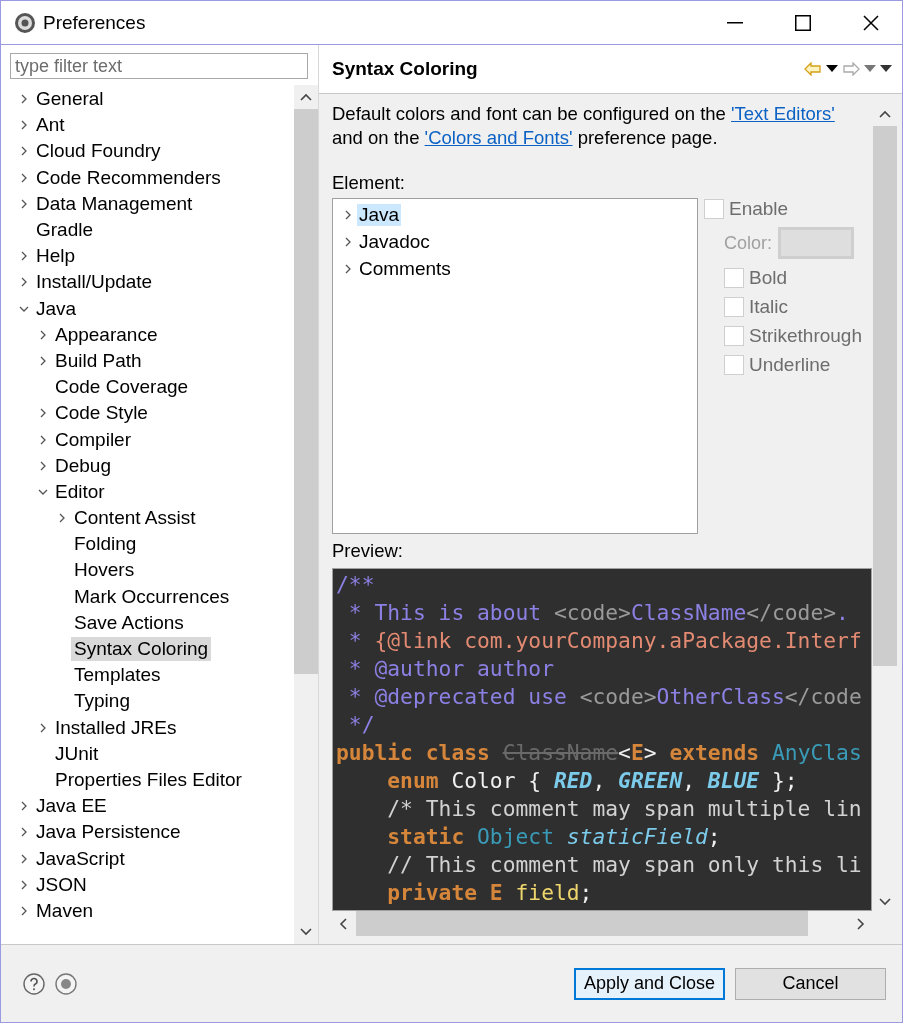 The height and width of the screenshot is (1023, 903). Describe the element at coordinates (105, 544) in the screenshot. I see `tree-item: Folding` at that location.